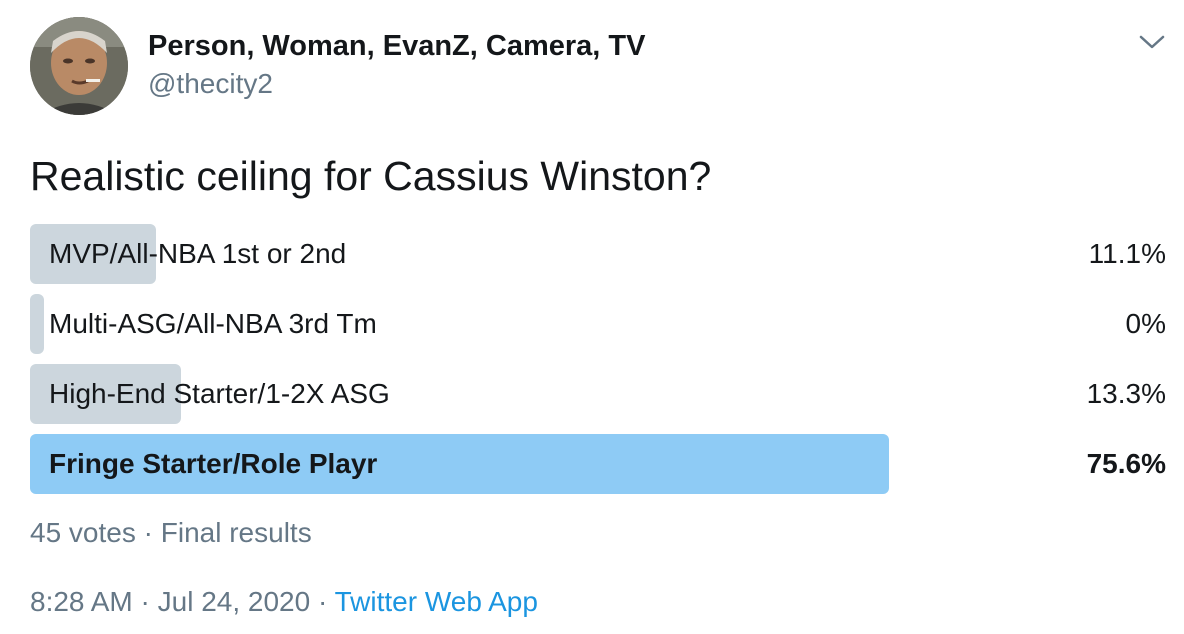  Describe the element at coordinates (598, 324) in the screenshot. I see `poll-choice: Multi-ASG/All-NBA 3rd Tm 0%` at that location.